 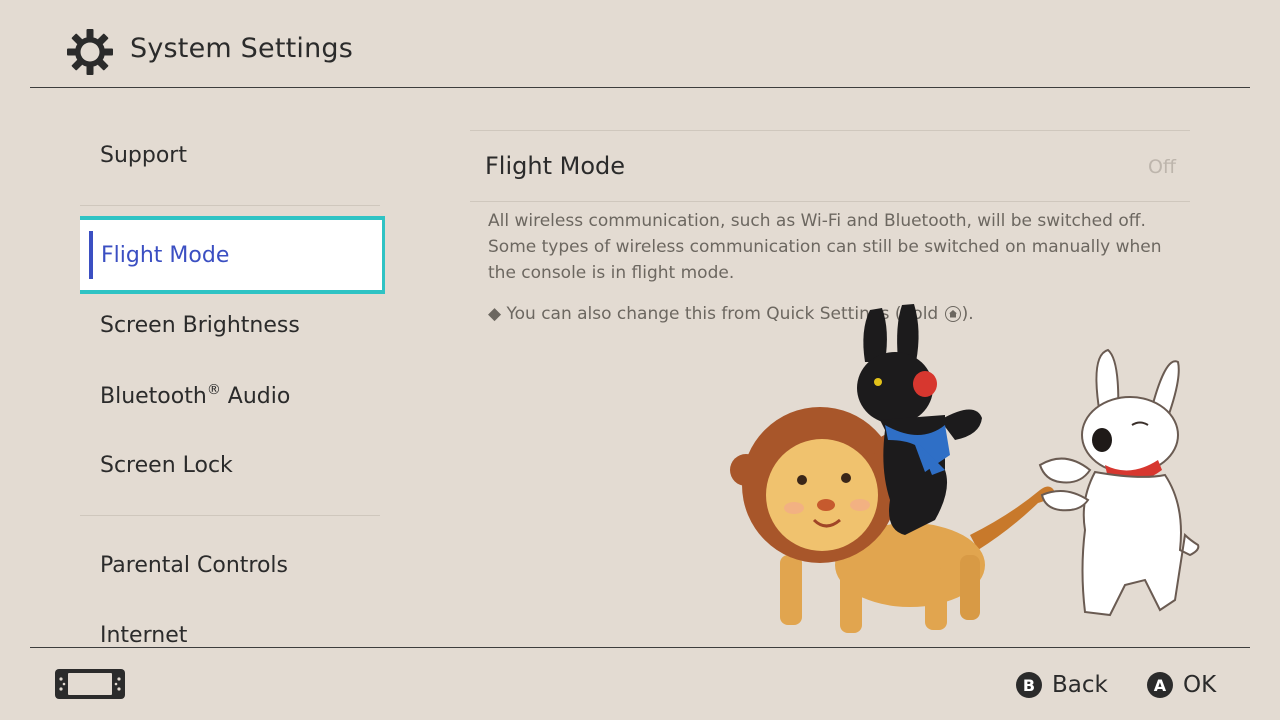 I want to click on back-button: B Back, so click(x=1062, y=685).